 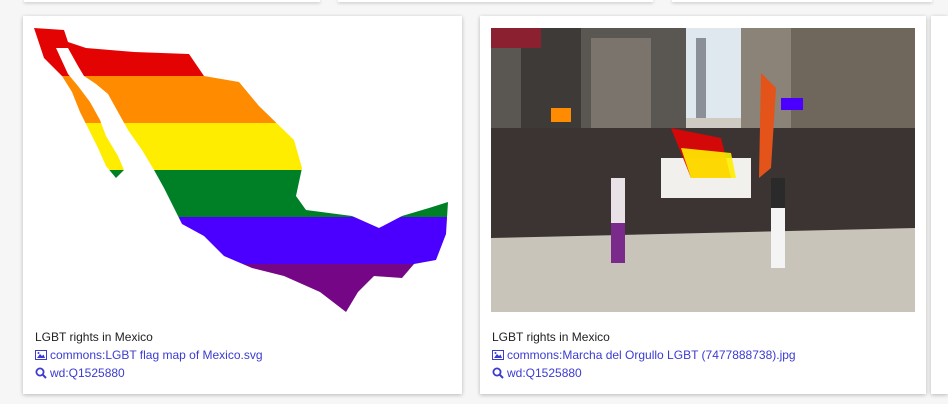 What do you see at coordinates (156, 355) in the screenshot?
I see `commons-file-link-text: commons:LGBT flag map of Mexico.svg` at bounding box center [156, 355].